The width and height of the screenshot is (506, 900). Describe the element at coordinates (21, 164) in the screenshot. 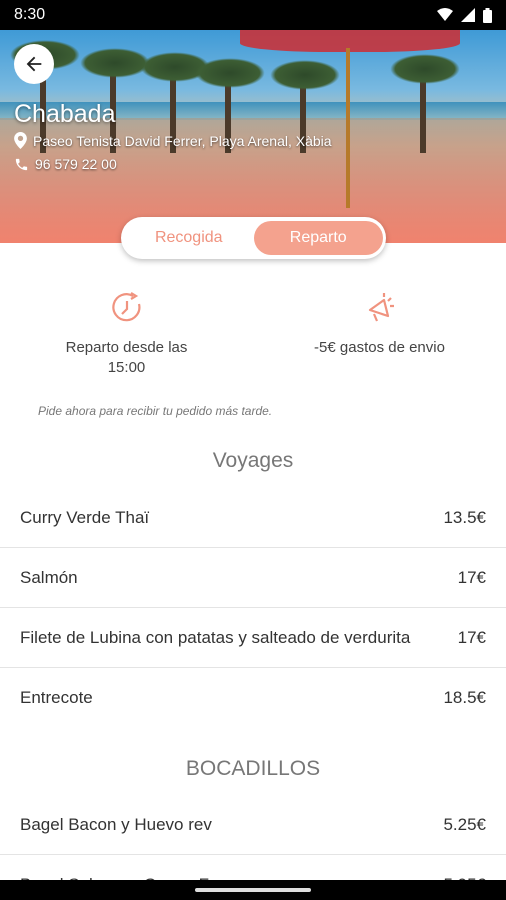

I see `phone-icon` at that location.